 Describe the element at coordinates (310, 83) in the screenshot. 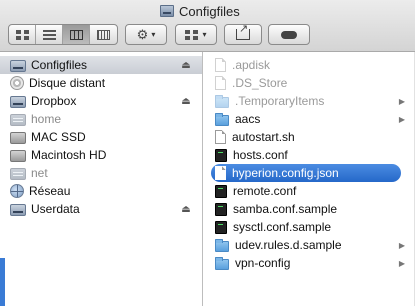

I see `list-item: .DS_Store` at that location.